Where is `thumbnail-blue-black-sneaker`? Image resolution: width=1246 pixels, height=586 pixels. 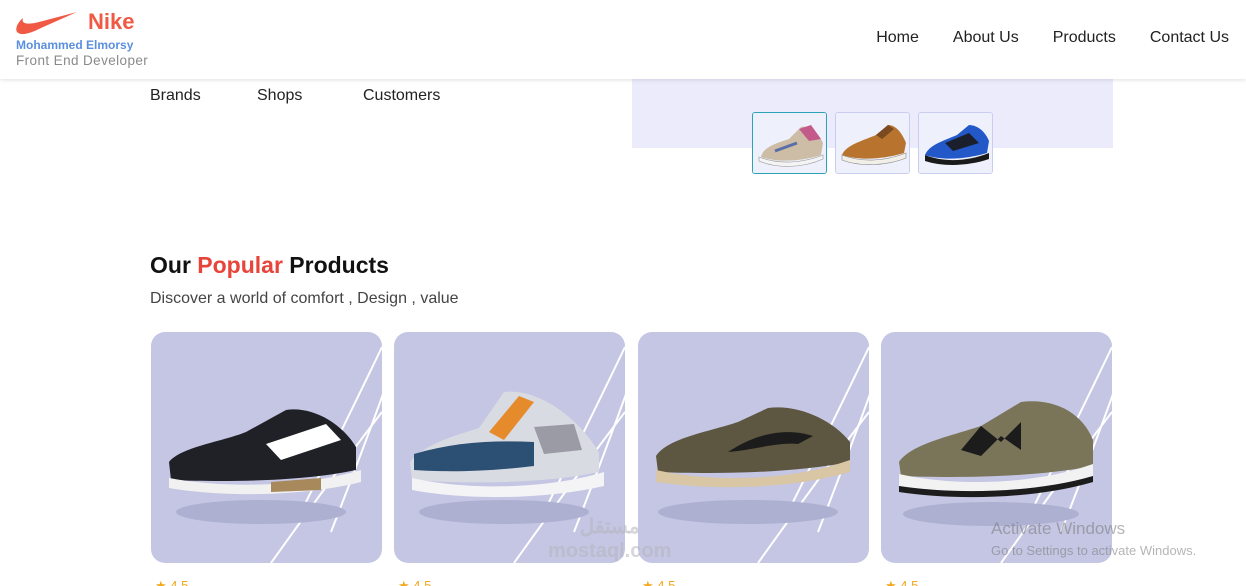
thumbnail-blue-black-sneaker is located at coordinates (955, 143).